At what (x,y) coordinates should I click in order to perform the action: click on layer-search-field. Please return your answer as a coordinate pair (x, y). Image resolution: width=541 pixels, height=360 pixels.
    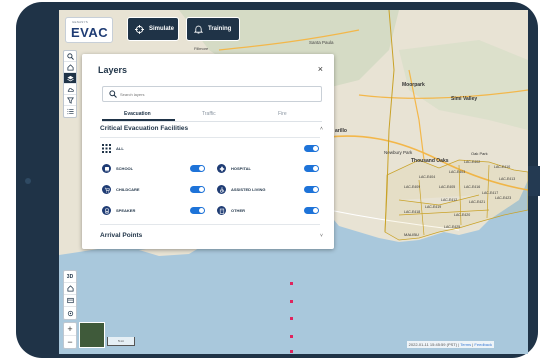
    Looking at the image, I should click on (212, 94).